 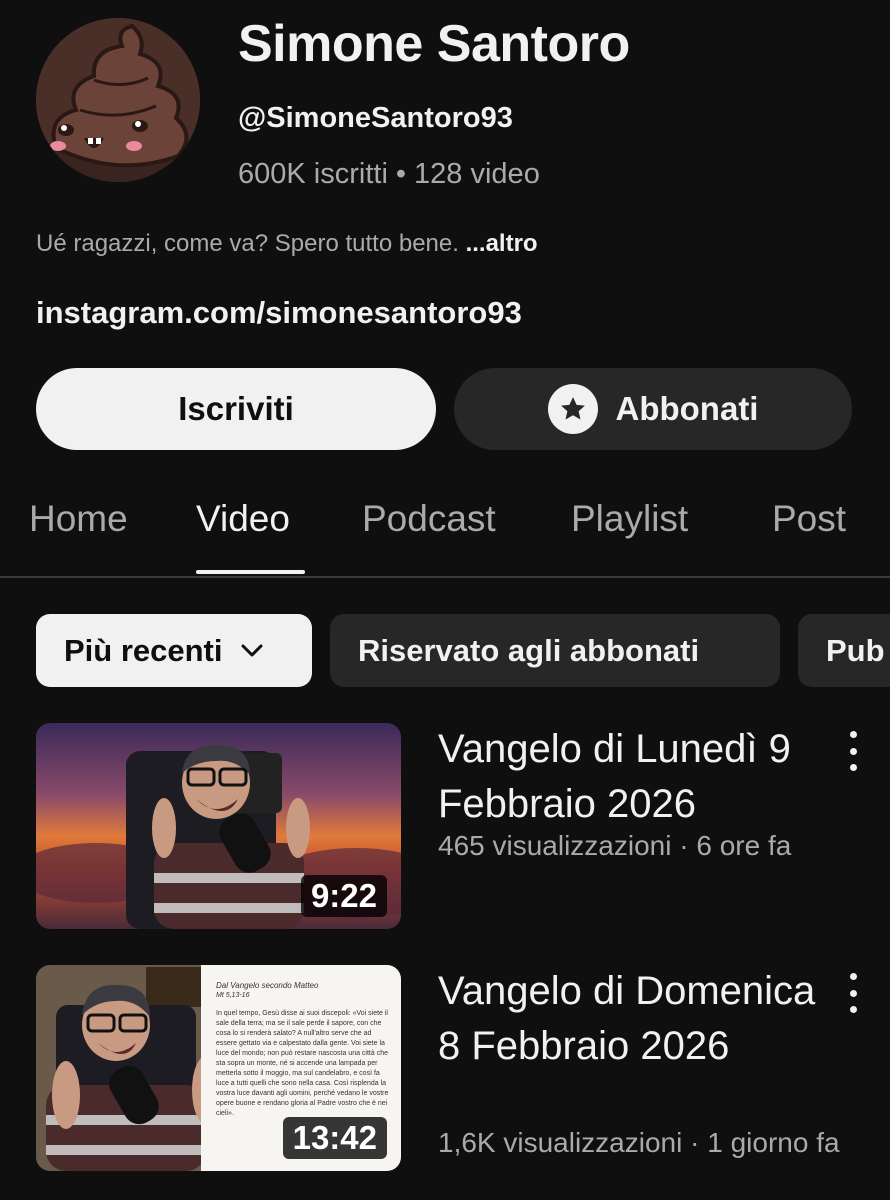 What do you see at coordinates (389, 174) in the screenshot?
I see `channel-stats: 600K iscritti • 128 video` at bounding box center [389, 174].